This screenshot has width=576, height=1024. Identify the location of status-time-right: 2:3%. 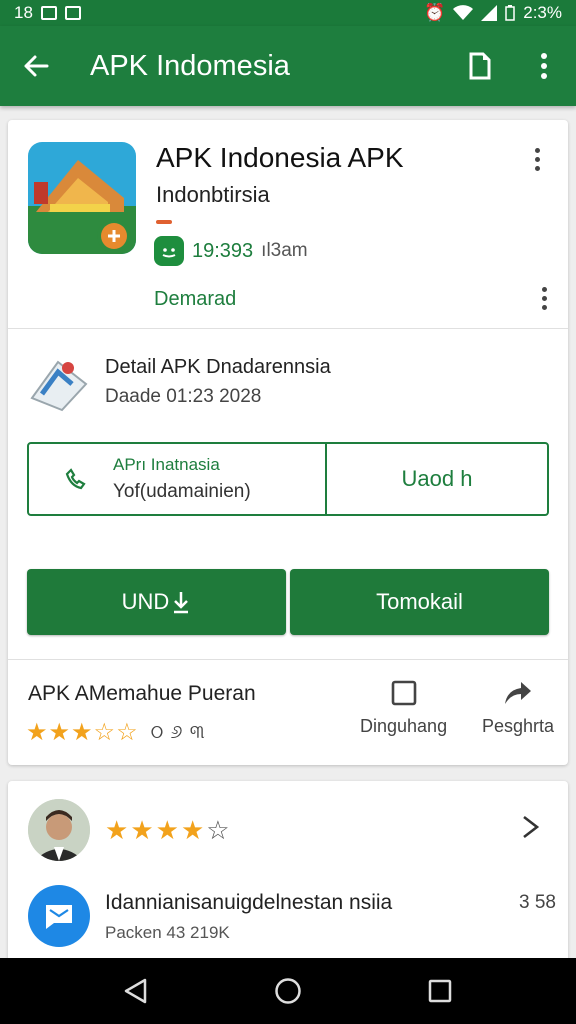
(542, 12).